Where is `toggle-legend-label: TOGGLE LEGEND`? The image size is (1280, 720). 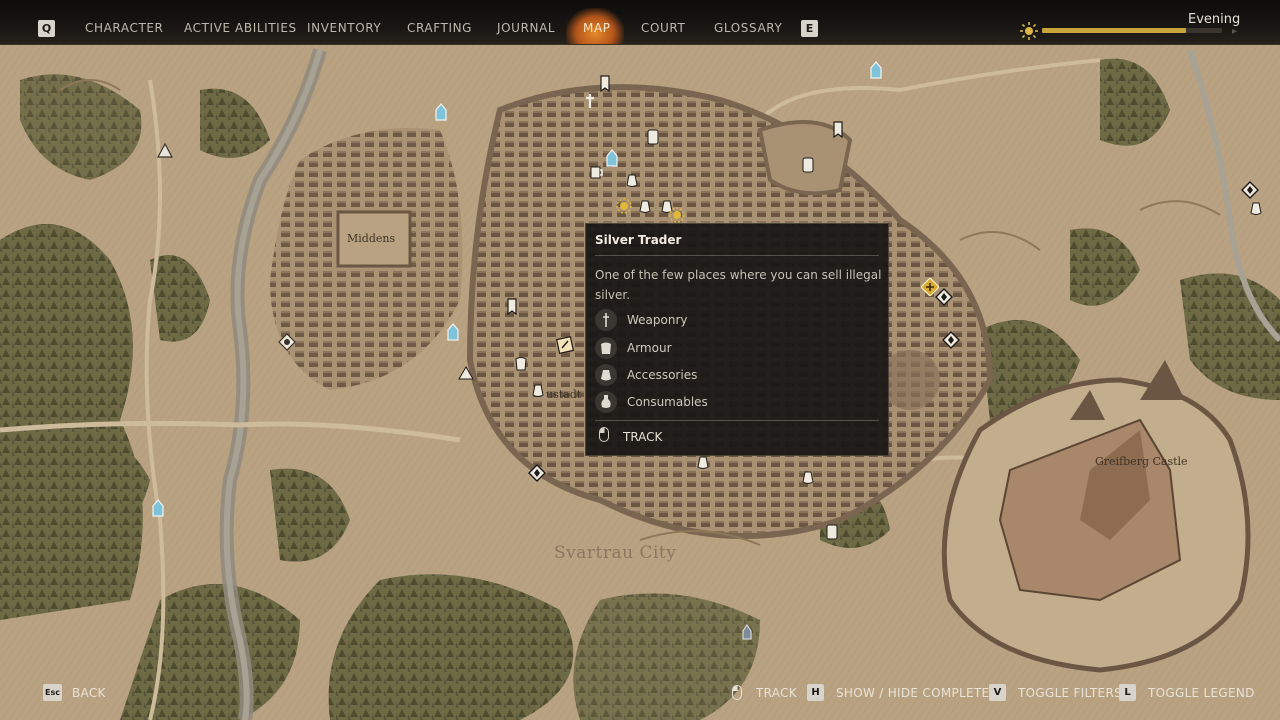 toggle-legend-label: TOGGLE LEGEND is located at coordinates (1201, 693).